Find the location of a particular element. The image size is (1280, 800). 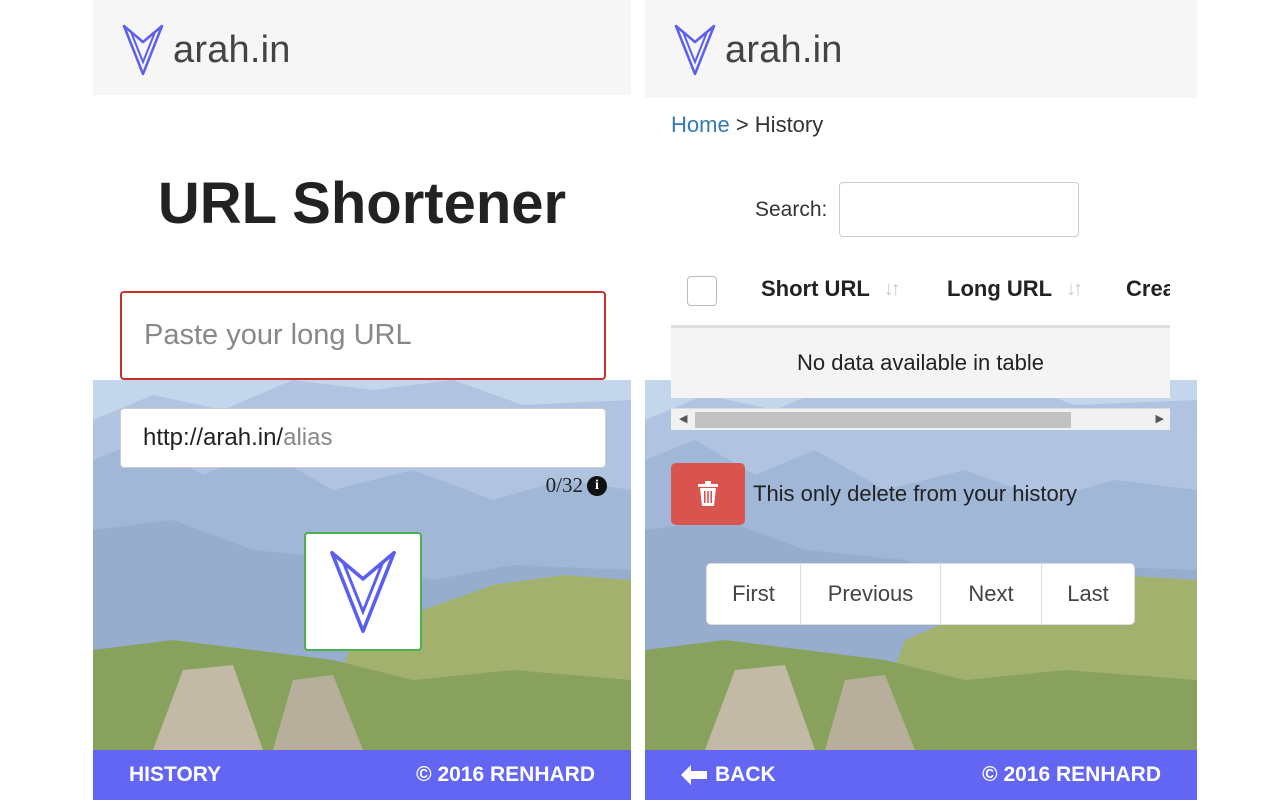

column-short-url: Short URL ↓↑ is located at coordinates (831, 289).